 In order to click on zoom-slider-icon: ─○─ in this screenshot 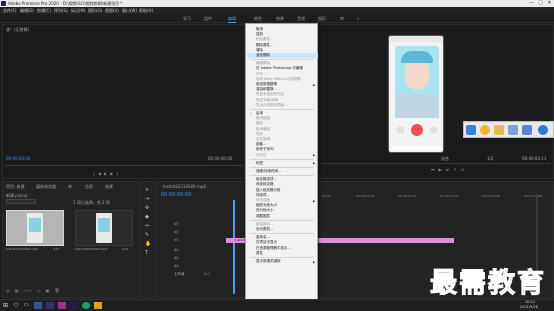, I will do `click(28, 291)`.